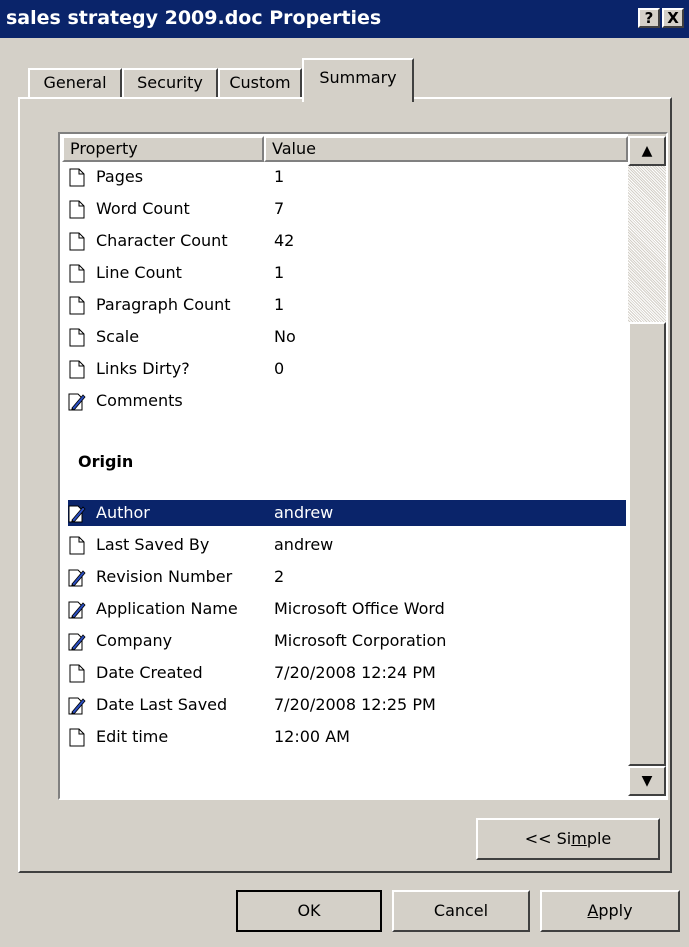  I want to click on property-value: 0, so click(279, 368).